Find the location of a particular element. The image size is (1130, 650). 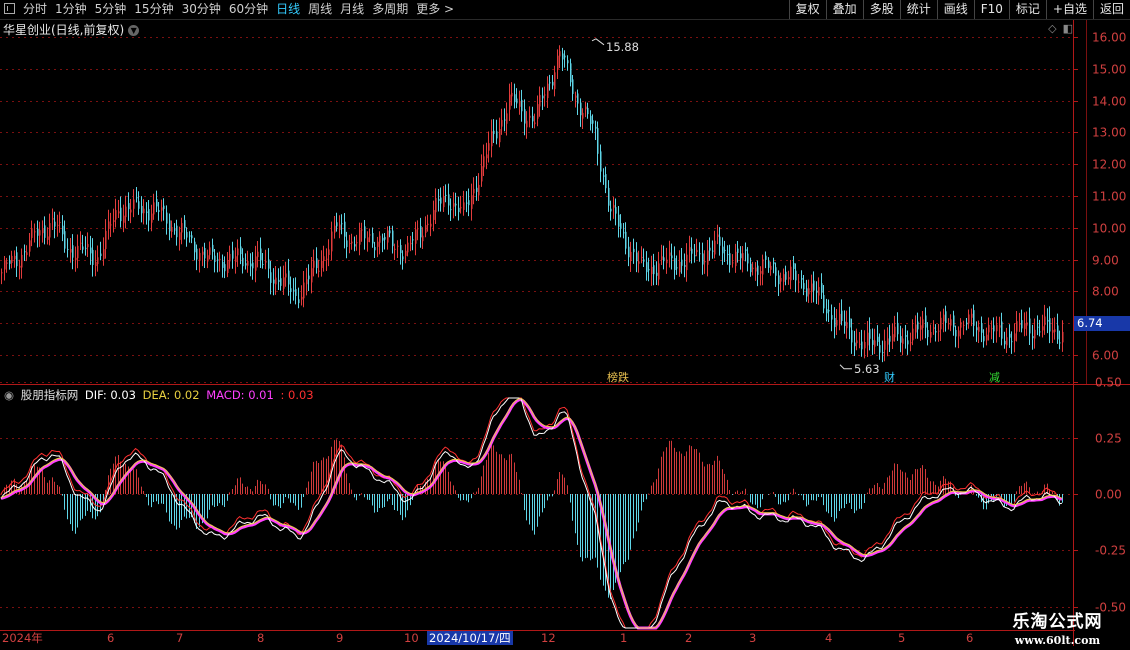

date-label: 6 is located at coordinates (111, 638).